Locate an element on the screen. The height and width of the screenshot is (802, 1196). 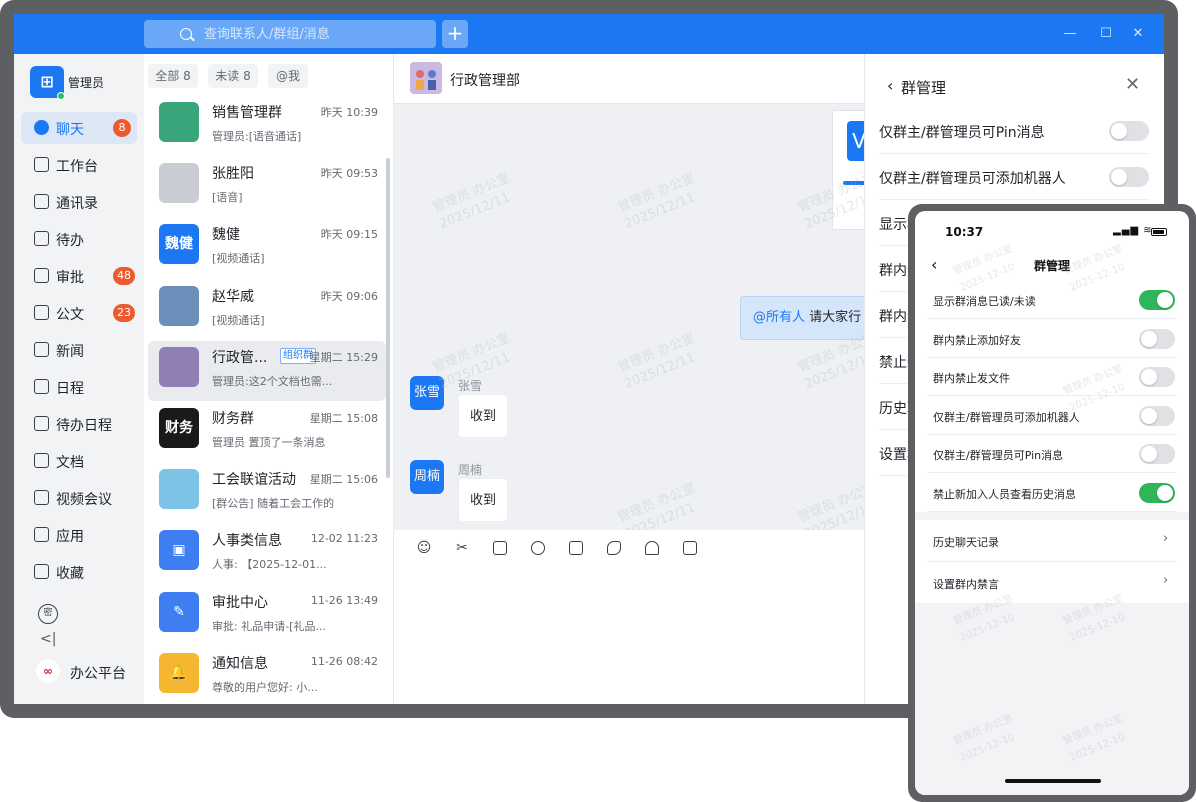
tab-unread: 未读 8 is located at coordinates (233, 76).